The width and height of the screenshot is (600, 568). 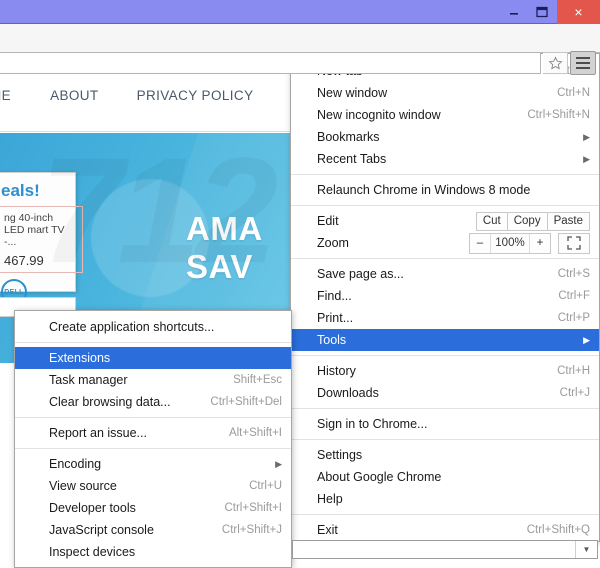 What do you see at coordinates (80, 358) in the screenshot?
I see `menu-item-label: Extensions` at bounding box center [80, 358].